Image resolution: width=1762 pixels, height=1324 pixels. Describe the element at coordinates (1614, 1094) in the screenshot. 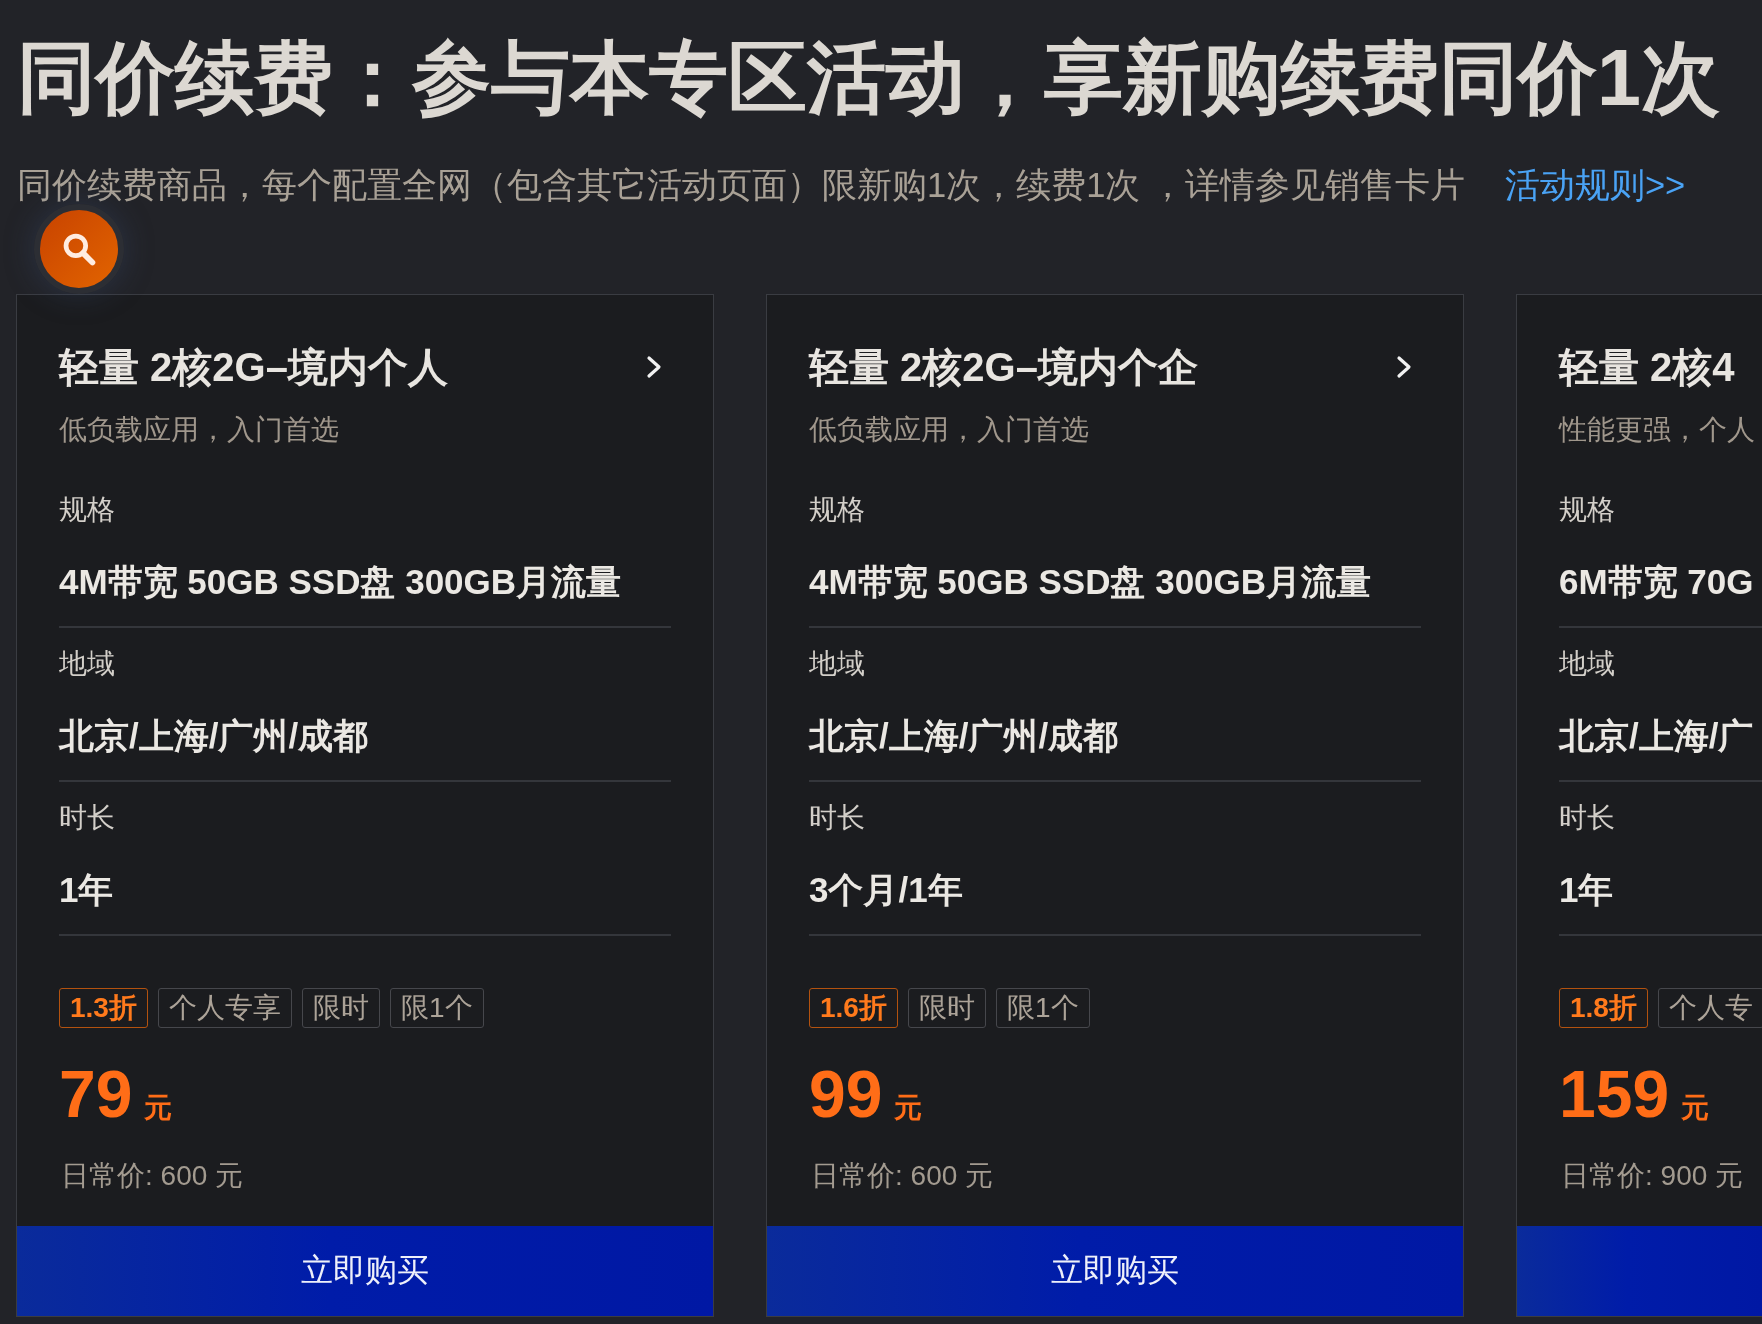

I see `price-amount: 159` at that location.